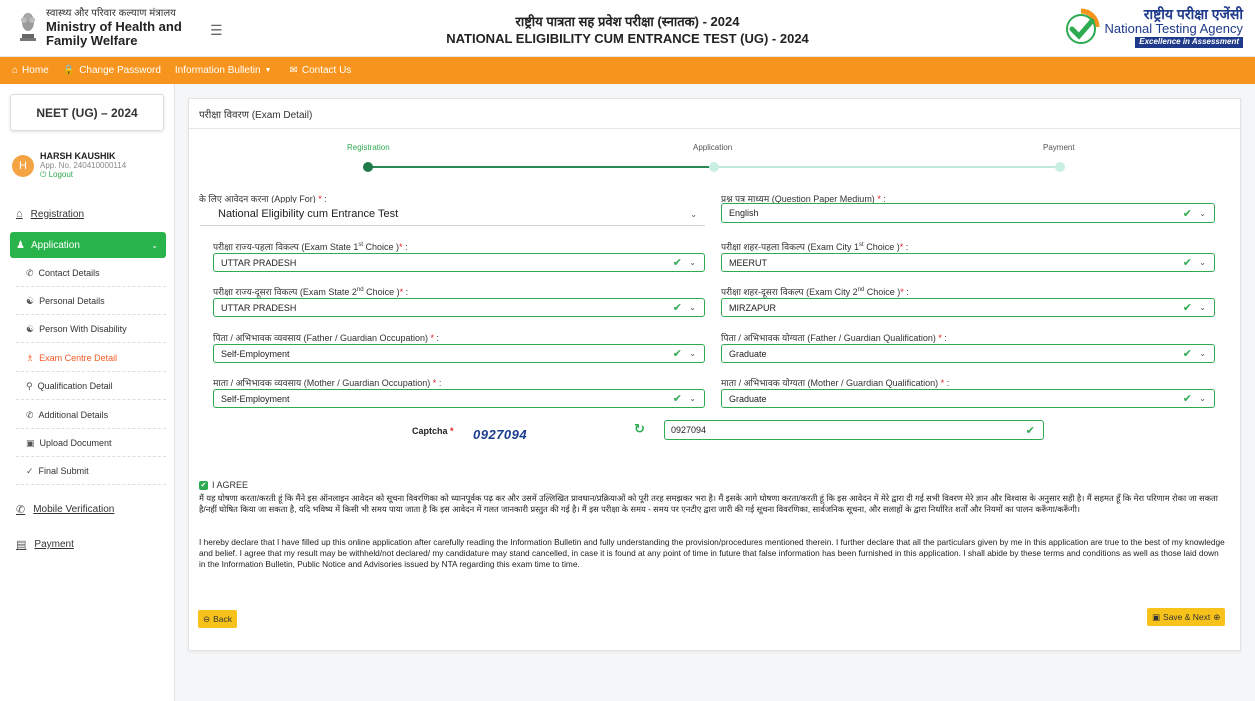 Image resolution: width=1255 pixels, height=701 pixels. What do you see at coordinates (459, 398) in the screenshot?
I see `mother-occupation-select: Self-Employment ✔ ⌄` at bounding box center [459, 398].